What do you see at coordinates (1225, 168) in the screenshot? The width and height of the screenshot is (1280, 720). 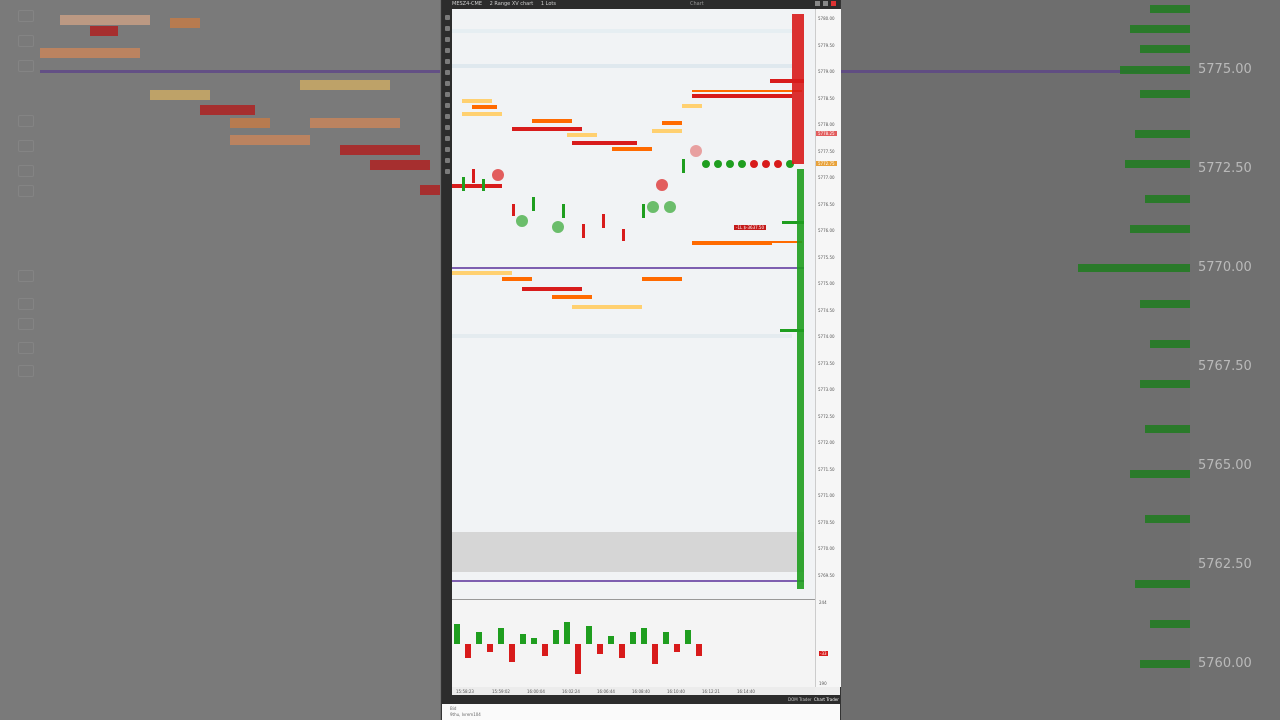 I see `blurred-price-label: 5772.50` at bounding box center [1225, 168].